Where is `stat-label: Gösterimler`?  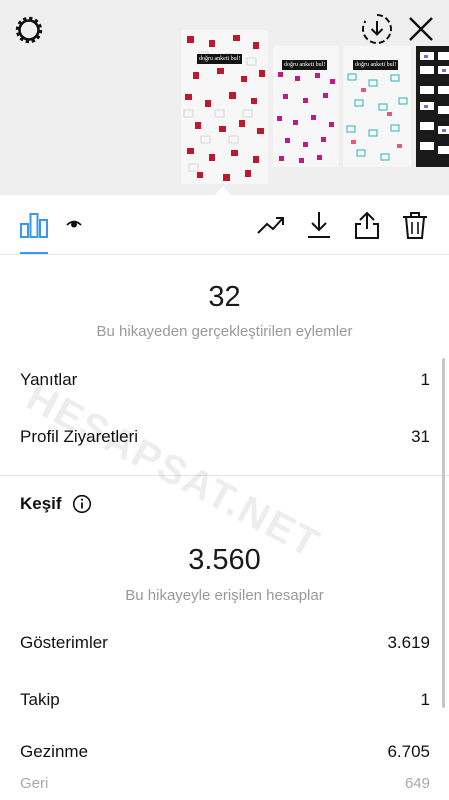
stat-label: Gösterimler is located at coordinates (64, 642).